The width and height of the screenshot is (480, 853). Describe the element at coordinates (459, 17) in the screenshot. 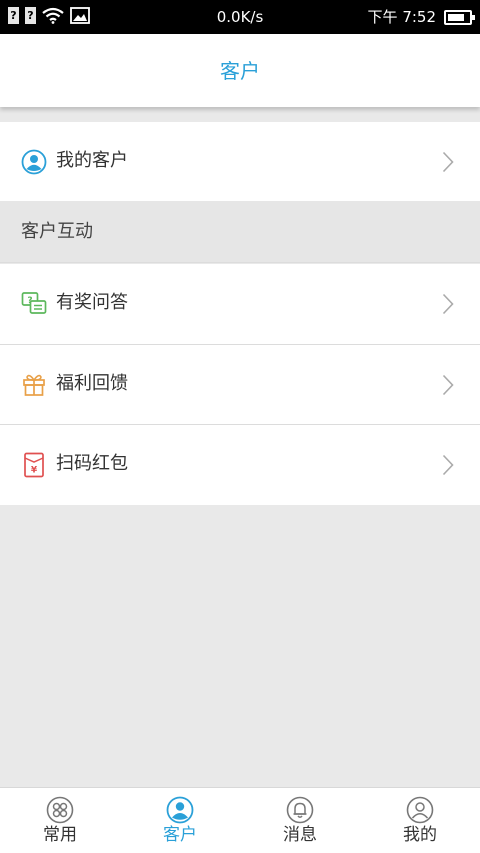

I see `battery-icon` at that location.